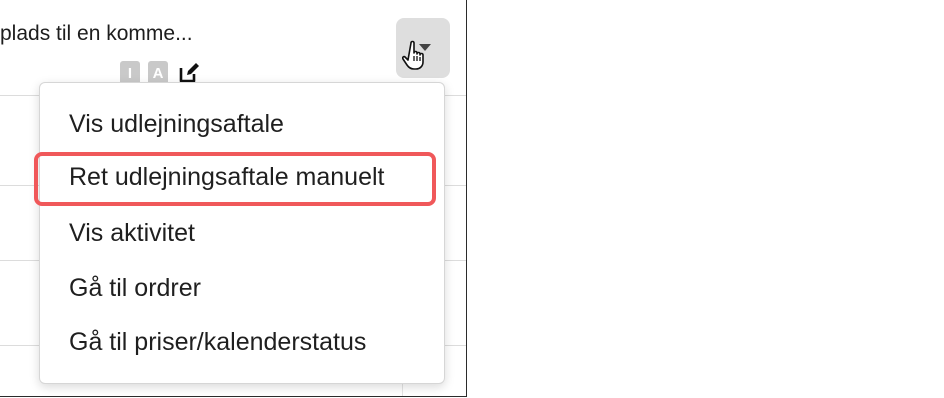 The width and height of the screenshot is (944, 398). What do you see at coordinates (413, 55) in the screenshot?
I see `hand-pointer-icon` at bounding box center [413, 55].